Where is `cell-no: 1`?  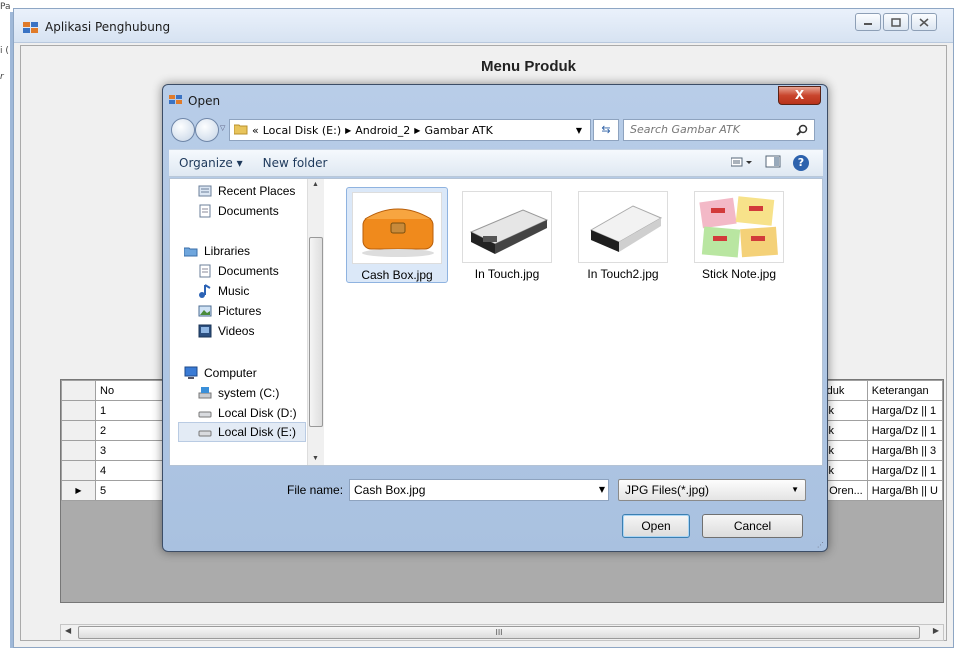
cell-no: 1 is located at coordinates (130, 410).